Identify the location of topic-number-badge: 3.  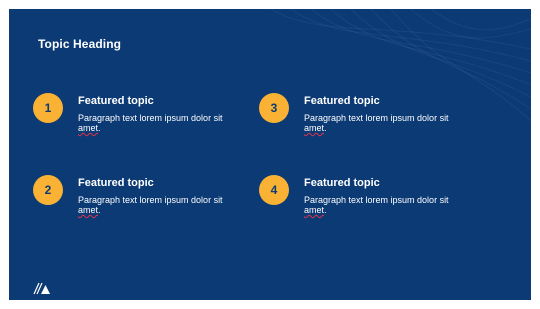
(274, 108).